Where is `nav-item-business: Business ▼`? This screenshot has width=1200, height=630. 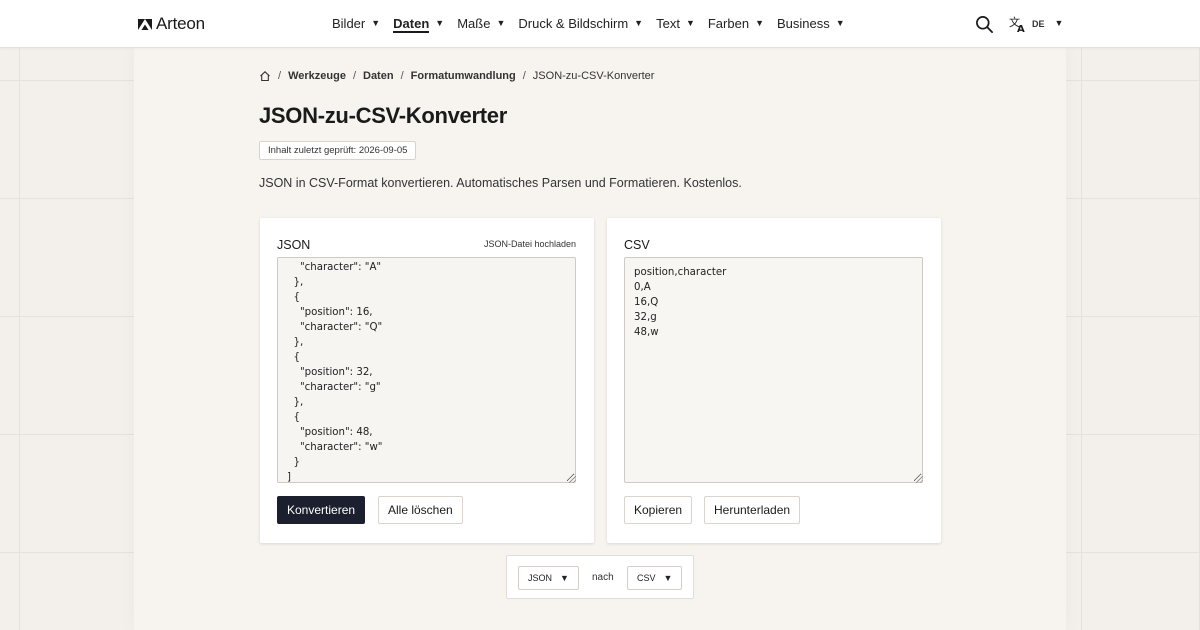
nav-item-business: Business ▼ is located at coordinates (811, 24).